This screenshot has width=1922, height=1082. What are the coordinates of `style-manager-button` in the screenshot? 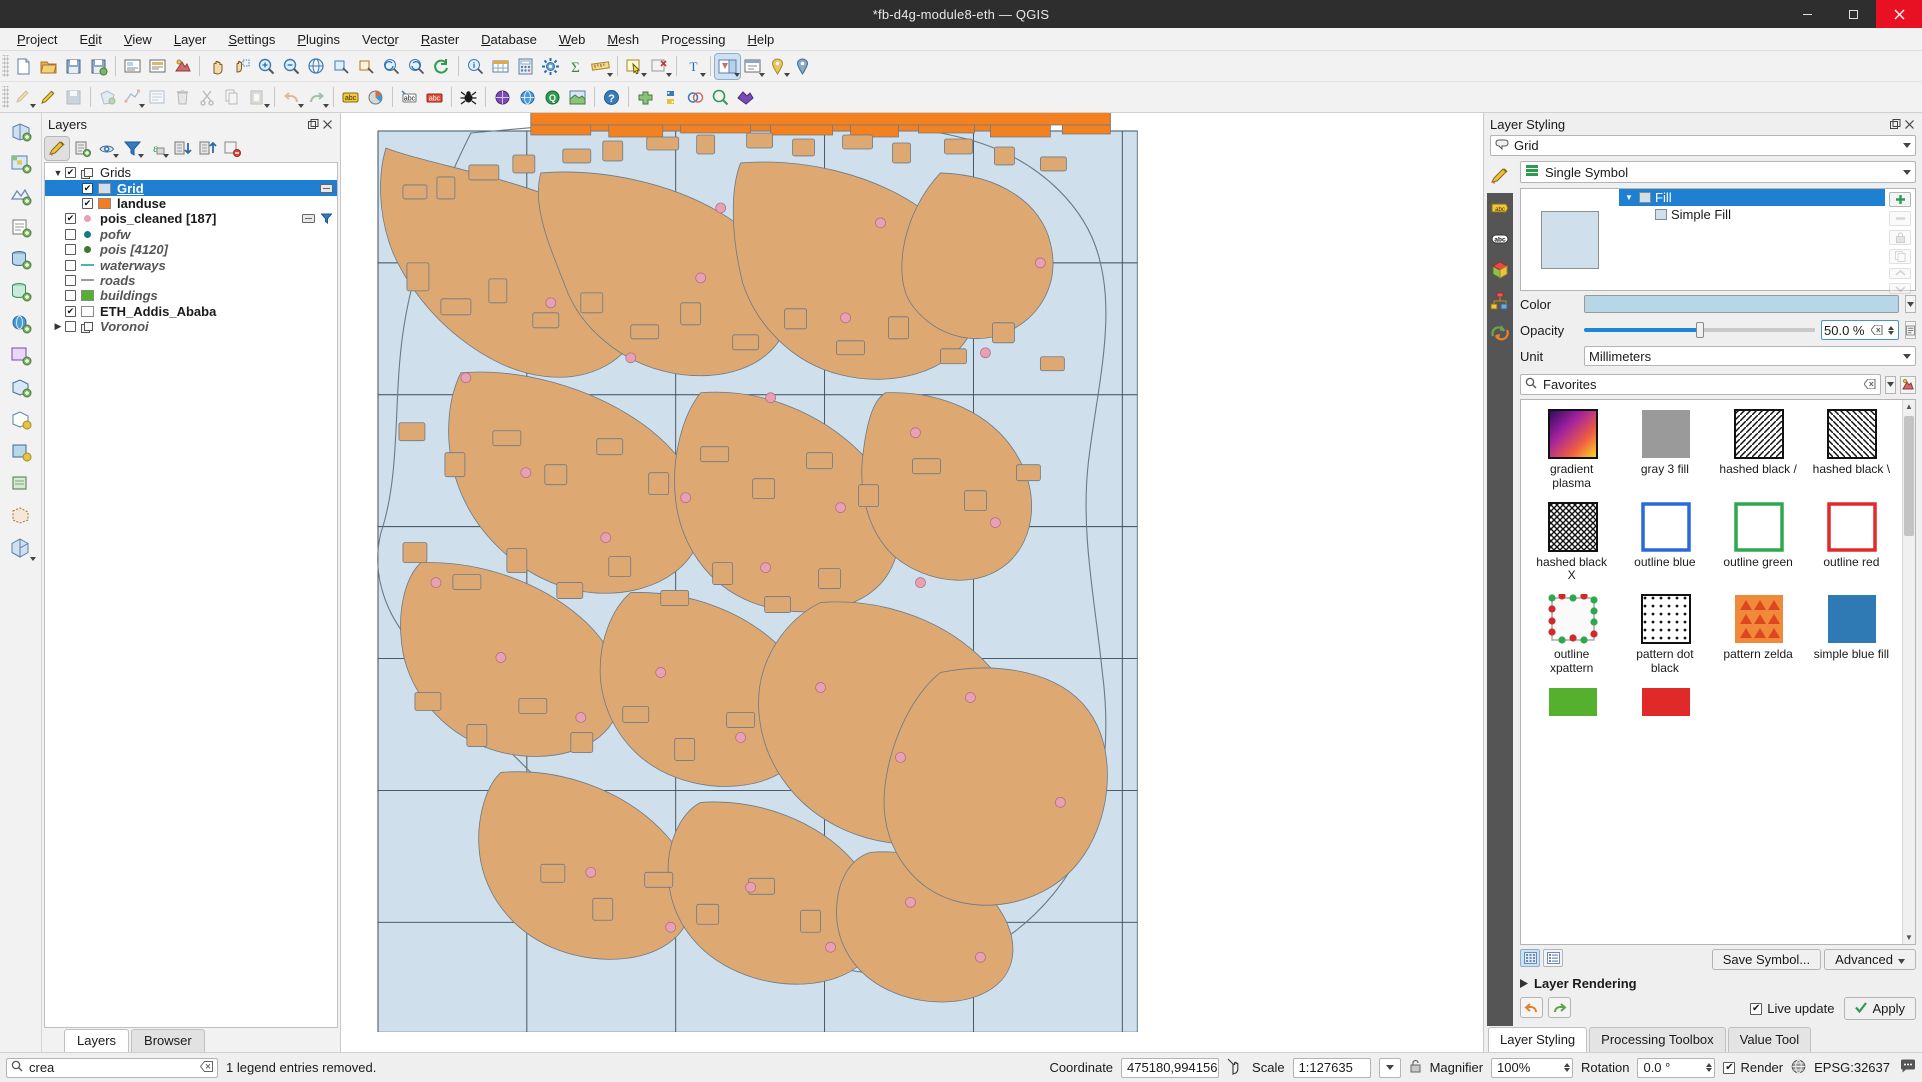 It's located at (182, 66).